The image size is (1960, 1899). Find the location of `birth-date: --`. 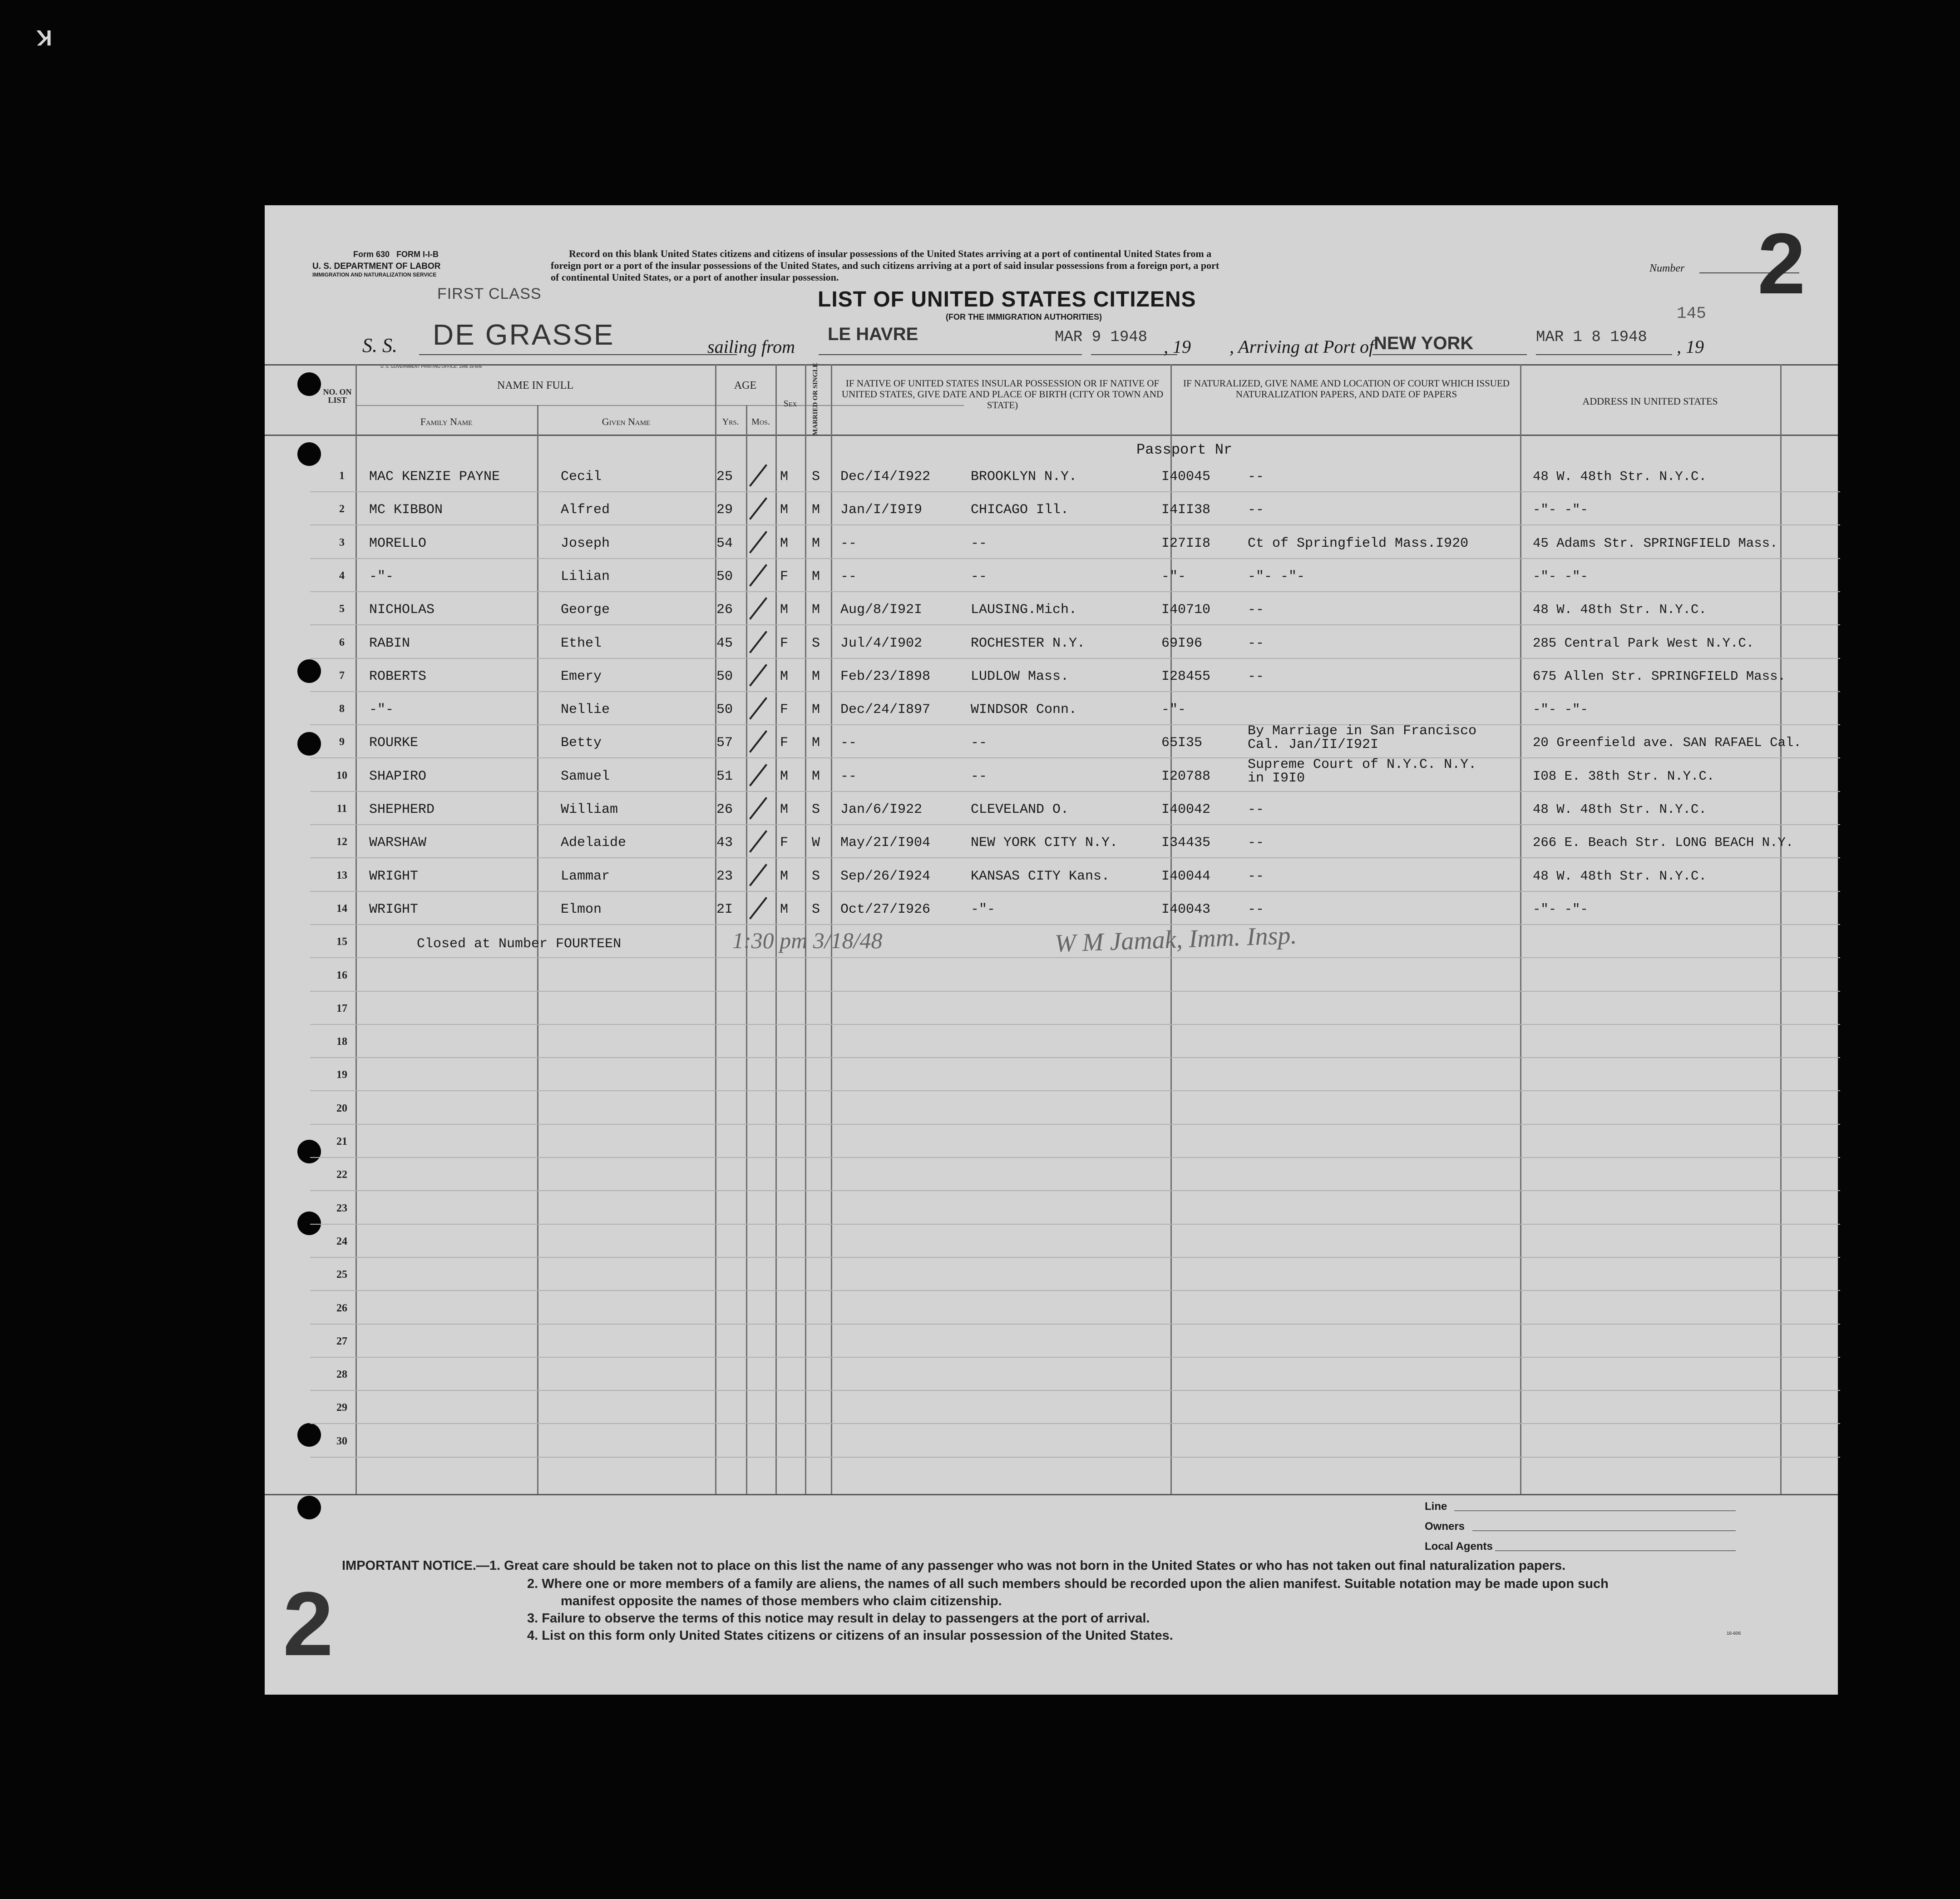

birth-date: -- is located at coordinates (848, 543).